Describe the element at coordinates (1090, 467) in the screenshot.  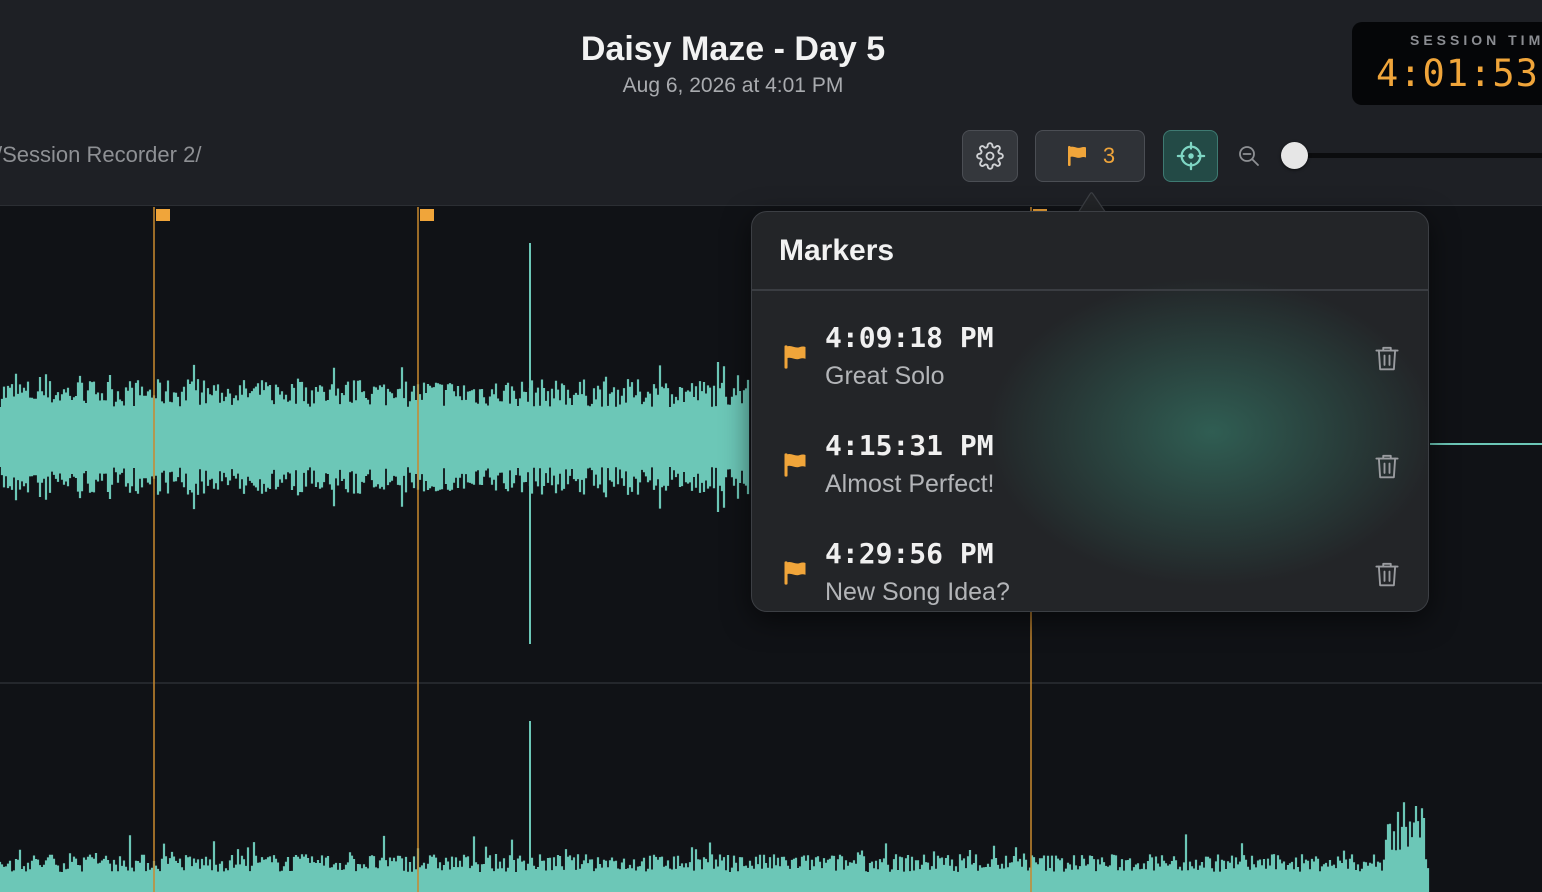
I see `marker-row: 4:15:31 PM Almost Perfect!` at that location.